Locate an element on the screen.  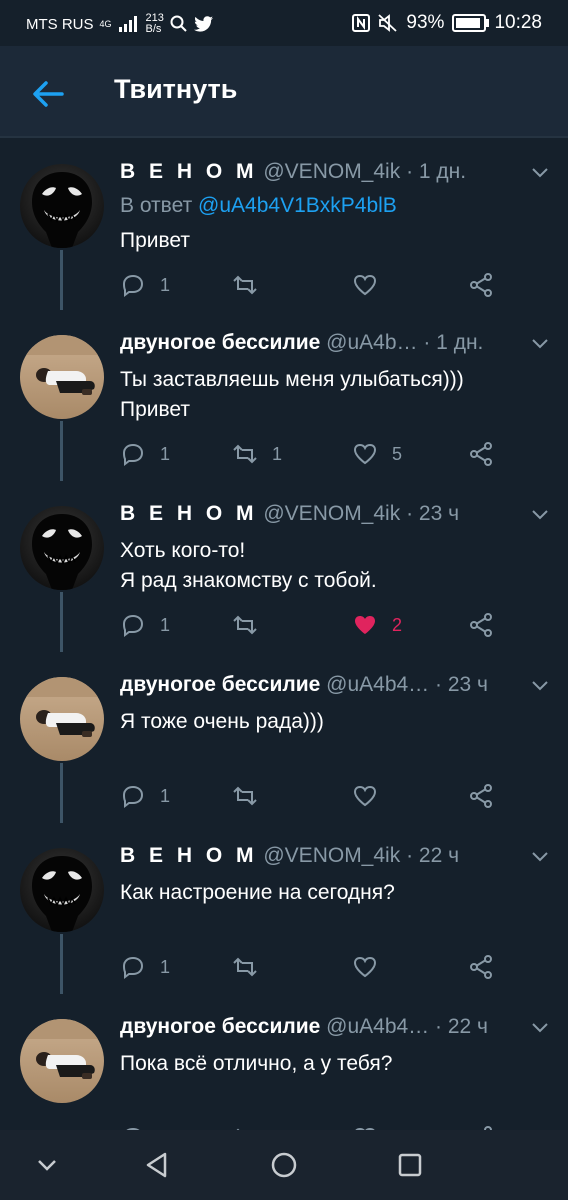
heart-filled-icon is located at coordinates (365, 625).